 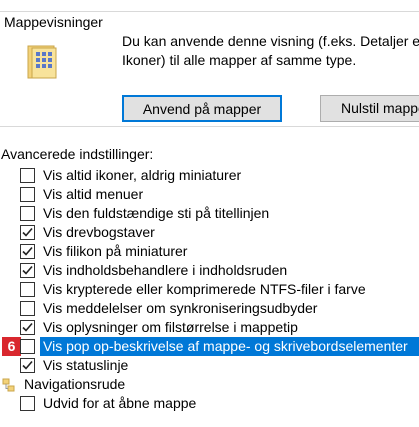 I want to click on setting-row: Vis altid menuer, so click(x=209, y=194).